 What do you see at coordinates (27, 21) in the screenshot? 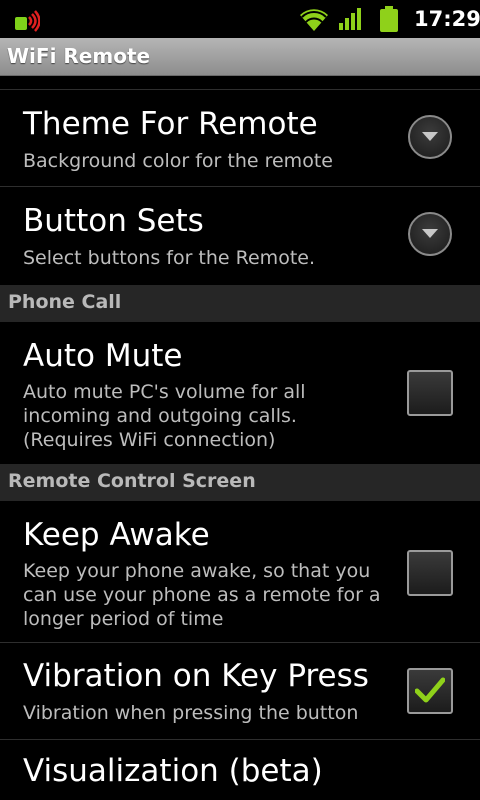
I see `notification-icon` at bounding box center [27, 21].